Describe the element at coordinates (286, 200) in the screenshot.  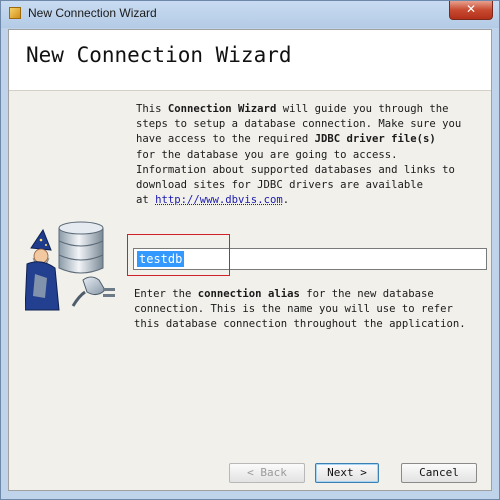
I see `intro-text-part: .` at that location.